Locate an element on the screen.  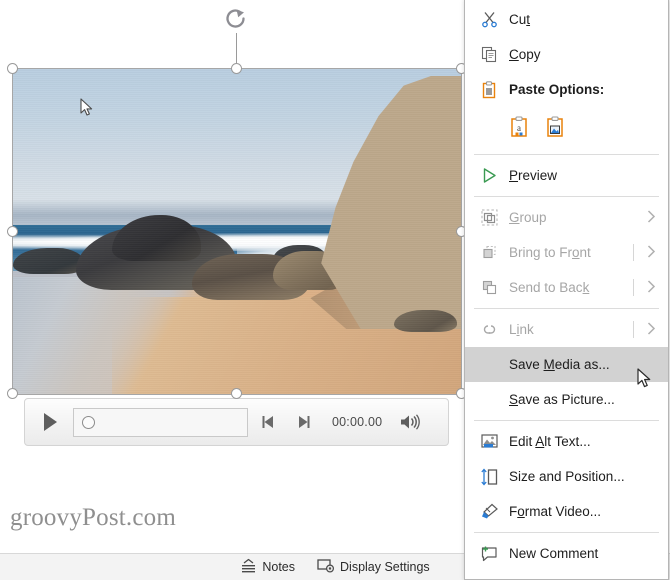
group-icon is located at coordinates (489, 217).